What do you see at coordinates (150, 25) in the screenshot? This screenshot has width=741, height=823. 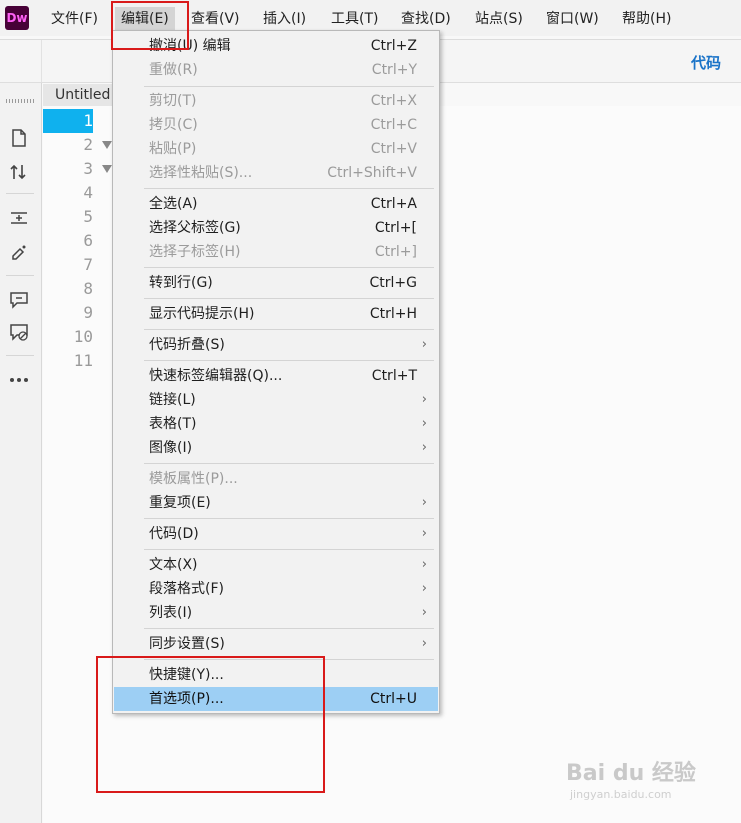 I see `annotation-highlight-edit-menu` at bounding box center [150, 25].